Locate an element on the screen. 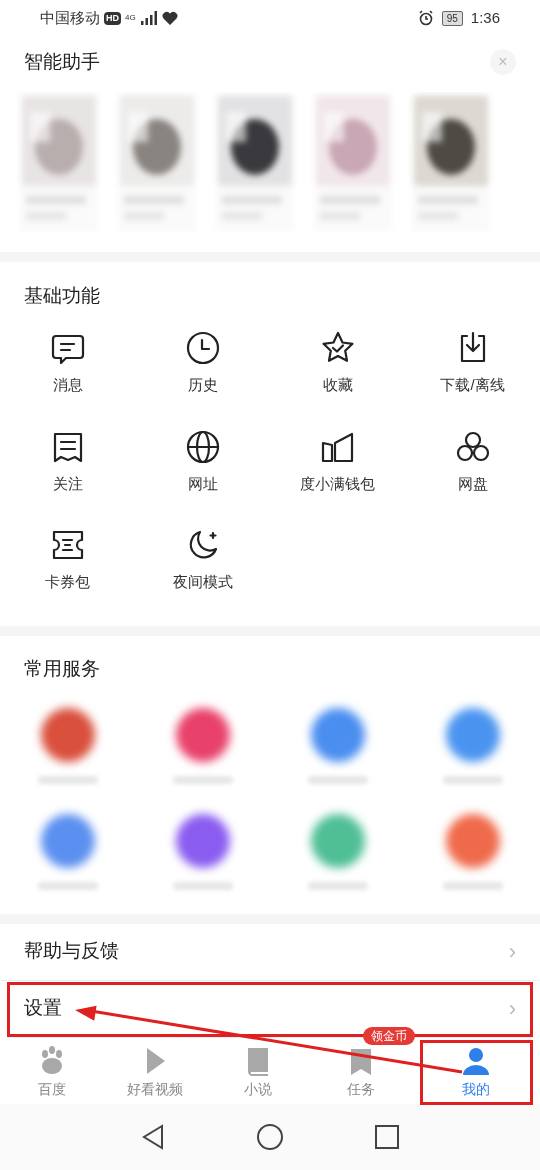 The image size is (540, 1170). battery-level: 95 is located at coordinates (452, 18).